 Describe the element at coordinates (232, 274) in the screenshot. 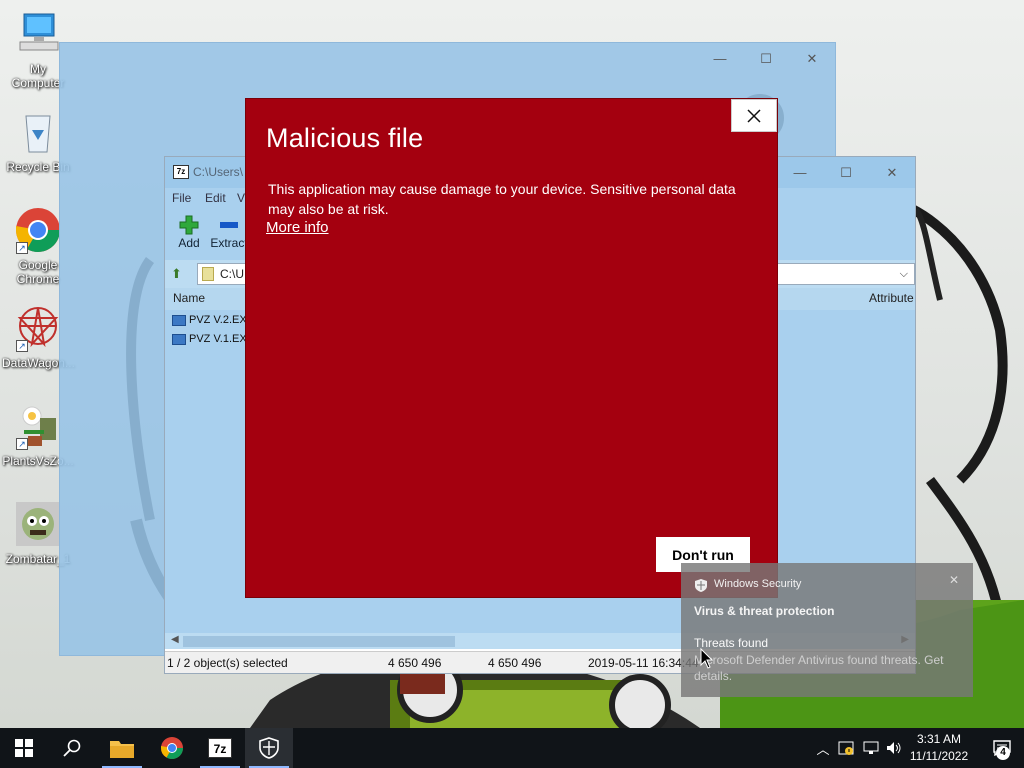

I see `path-value: C:\U` at that location.